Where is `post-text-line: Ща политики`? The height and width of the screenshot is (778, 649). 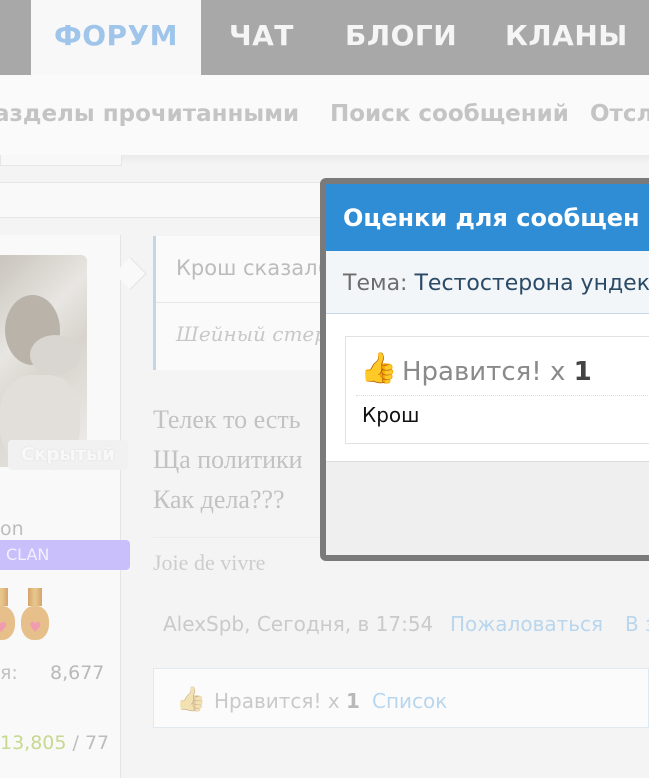
post-text-line: Ща политики is located at coordinates (228, 459).